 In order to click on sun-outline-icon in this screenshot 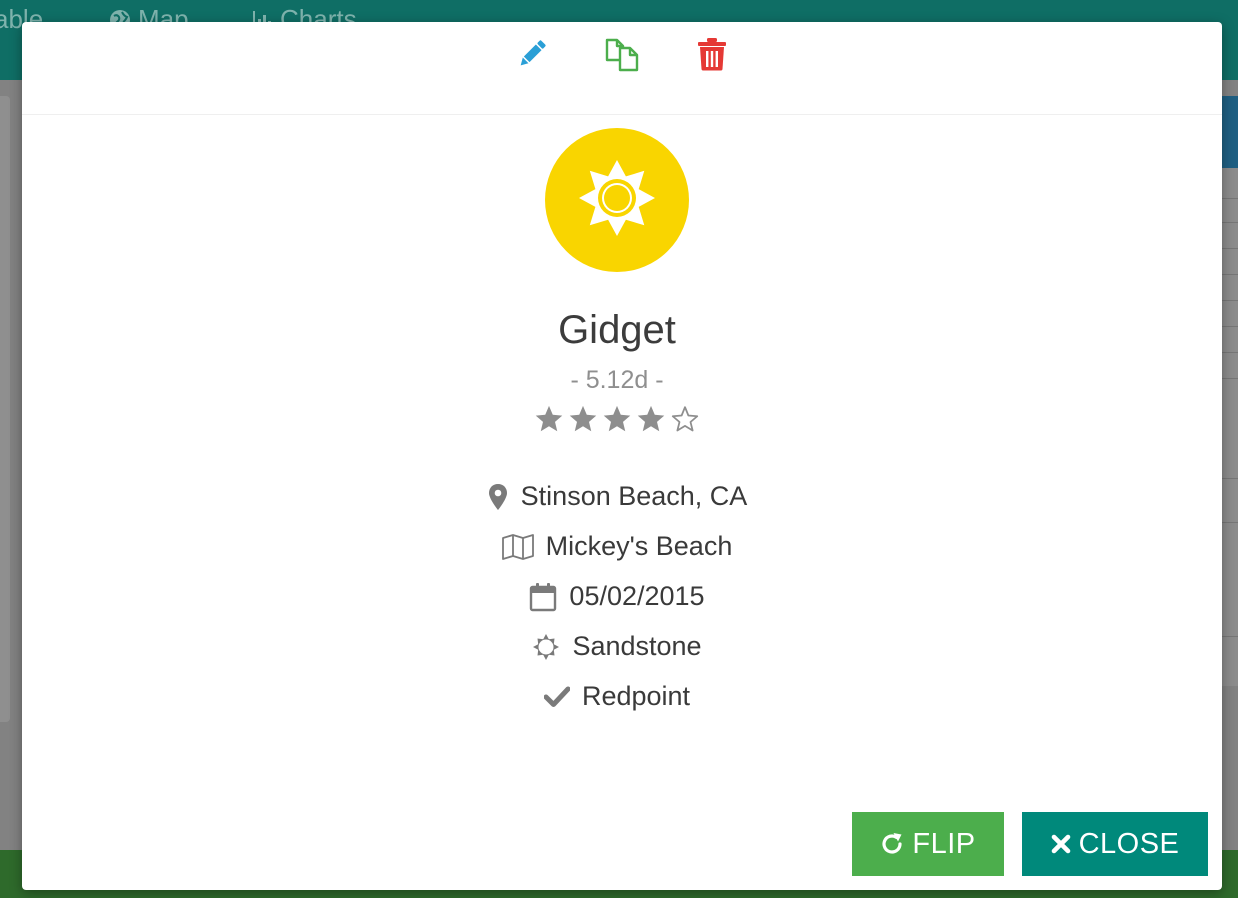, I will do `click(546, 647)`.